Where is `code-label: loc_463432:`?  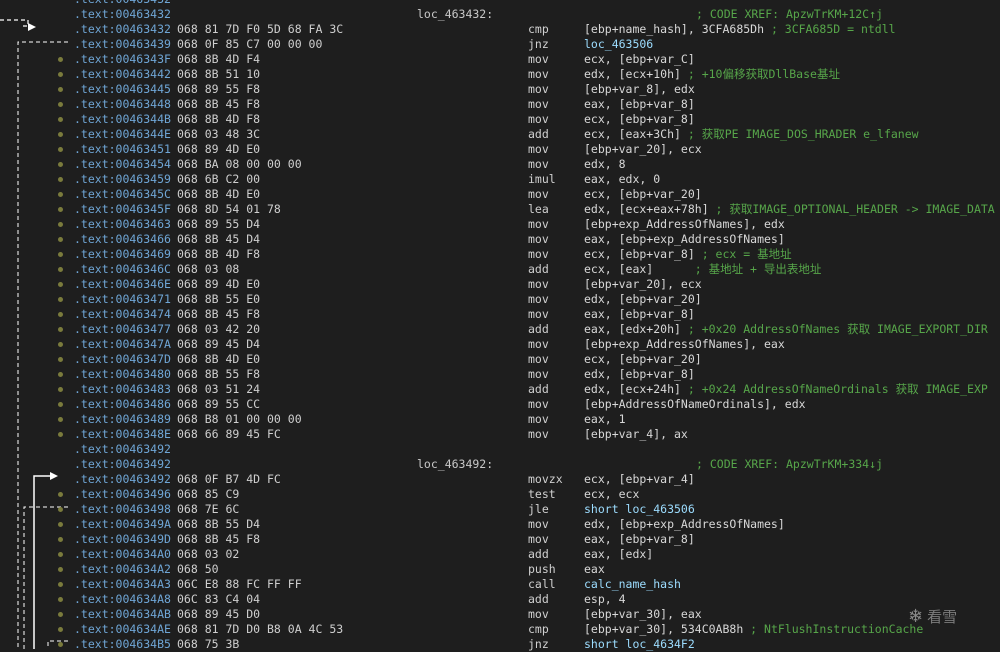
code-label: loc_463432: is located at coordinates (455, 14).